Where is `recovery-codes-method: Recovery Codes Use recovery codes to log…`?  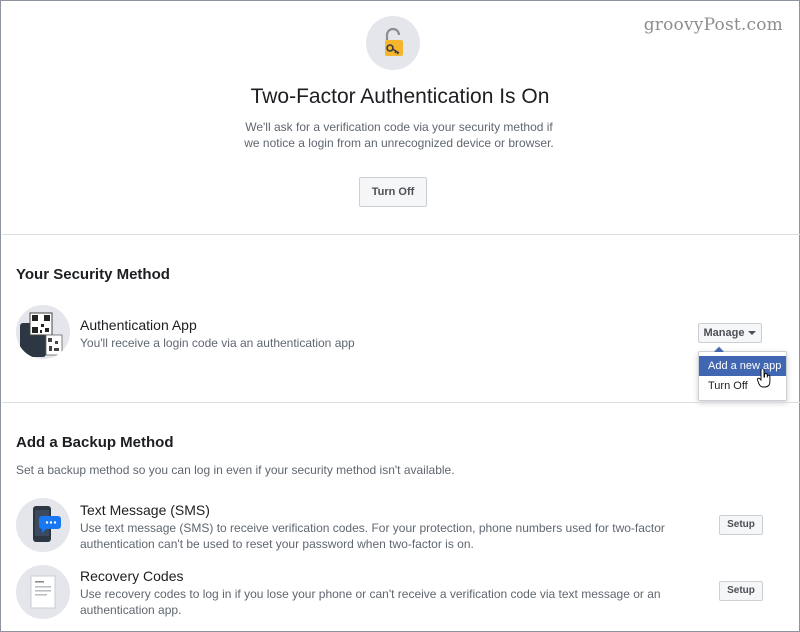
recovery-codes-method: Recovery Codes Use recovery codes to log… is located at coordinates (401, 593).